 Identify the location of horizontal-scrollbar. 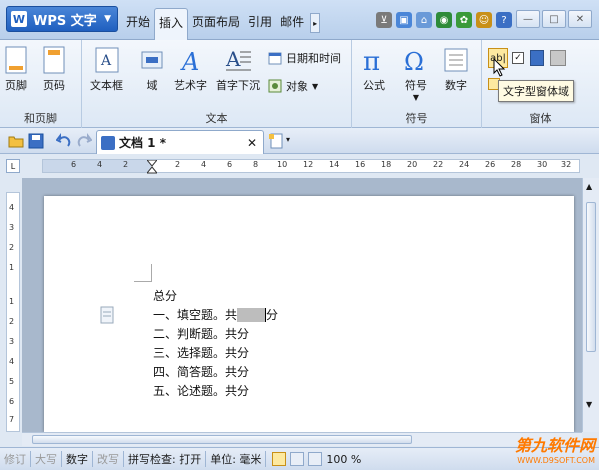
(302, 439).